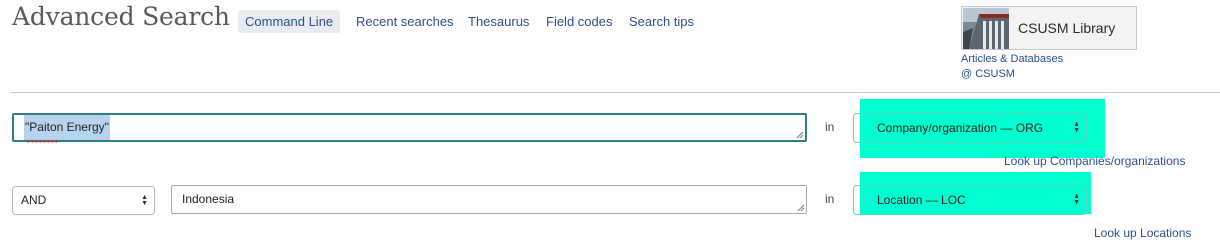  I want to click on search-input-1-value: "Paiton Energy", so click(67, 127).